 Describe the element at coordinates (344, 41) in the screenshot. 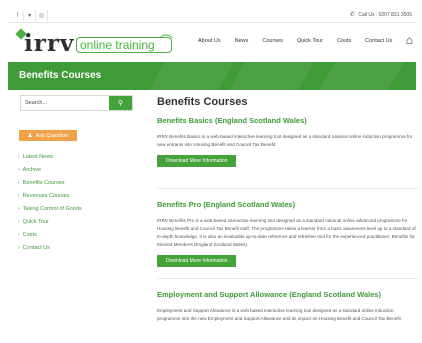

I see `nav-costs: Costs` at that location.